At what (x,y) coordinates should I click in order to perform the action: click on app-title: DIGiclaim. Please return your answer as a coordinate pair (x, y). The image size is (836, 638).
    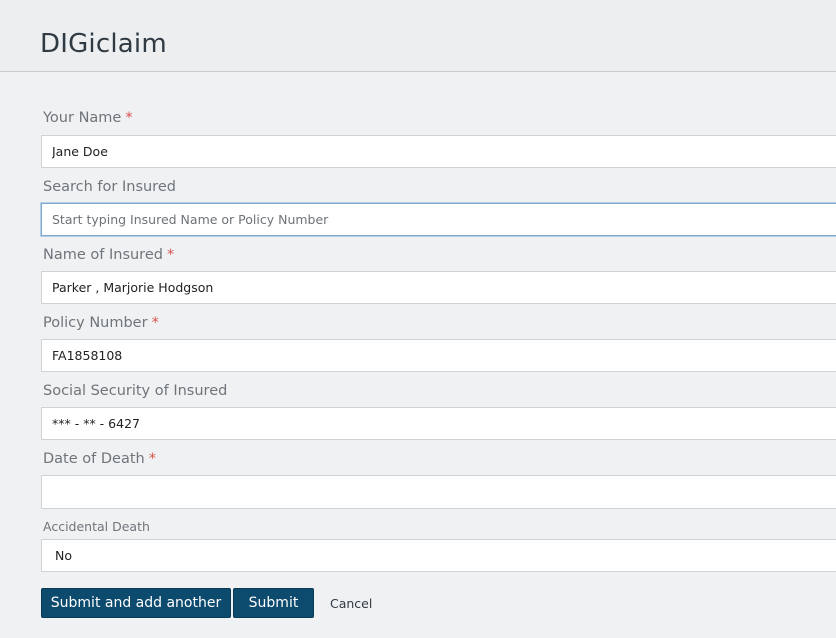
    Looking at the image, I should click on (103, 44).